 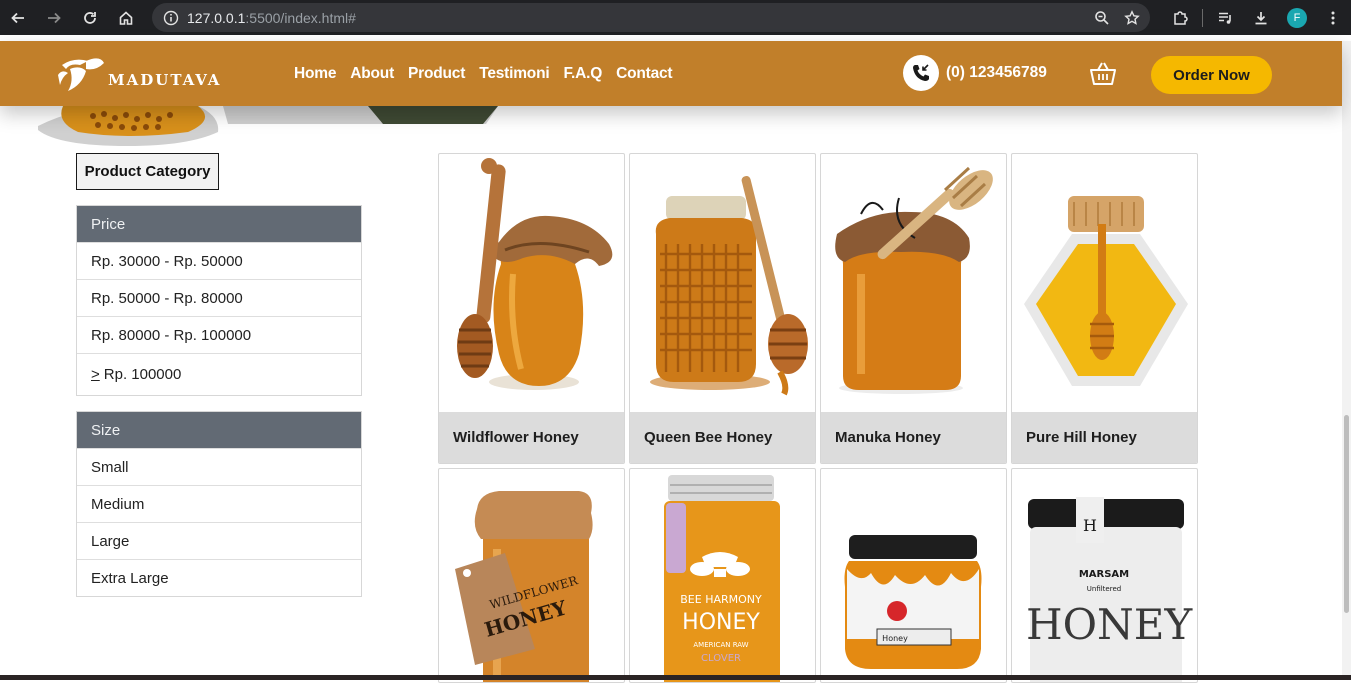 I want to click on site-info-icon, so click(x=171, y=18).